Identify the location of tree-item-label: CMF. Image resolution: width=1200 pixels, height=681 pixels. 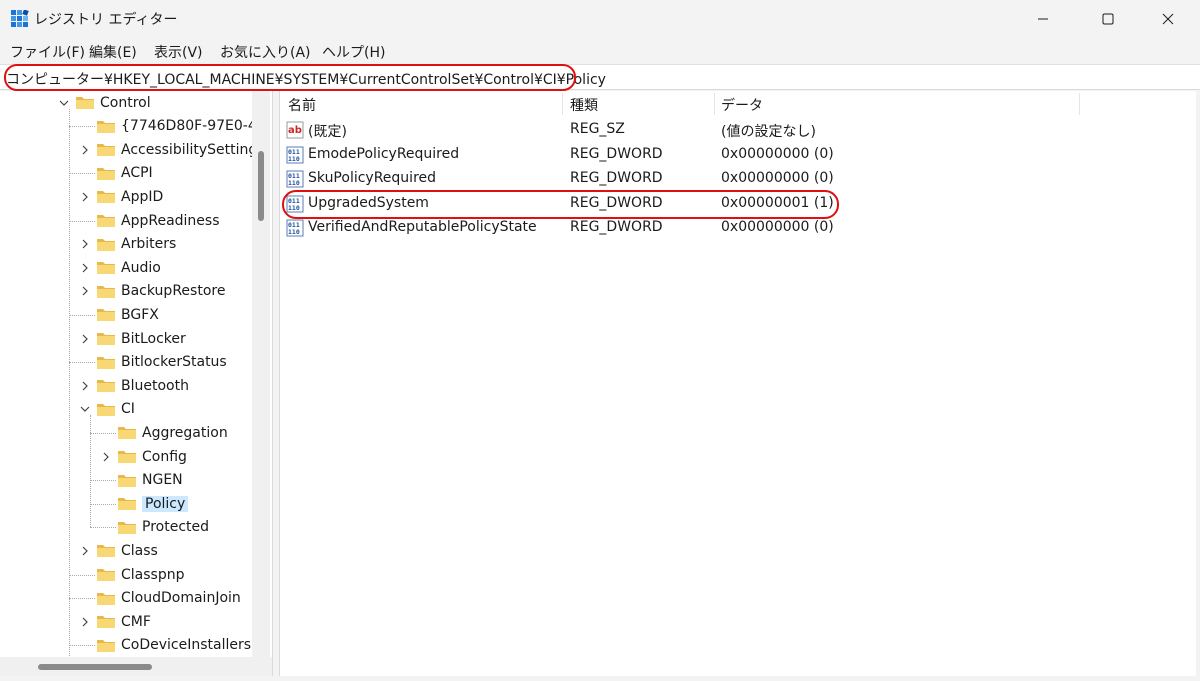
(136, 621).